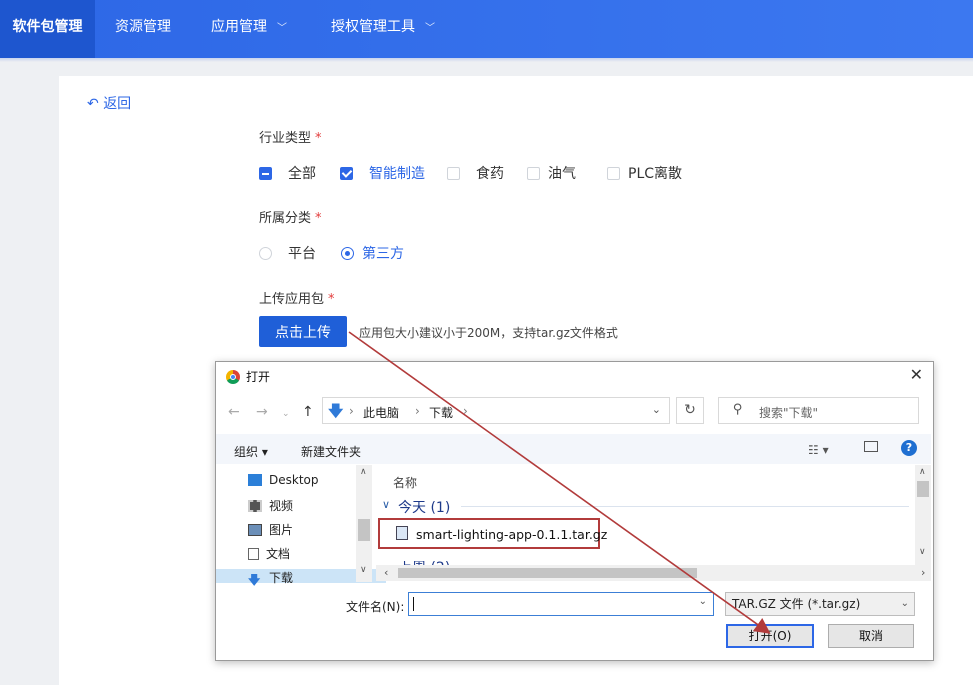  I want to click on upload-label: 上传应用包 *, so click(297, 299).